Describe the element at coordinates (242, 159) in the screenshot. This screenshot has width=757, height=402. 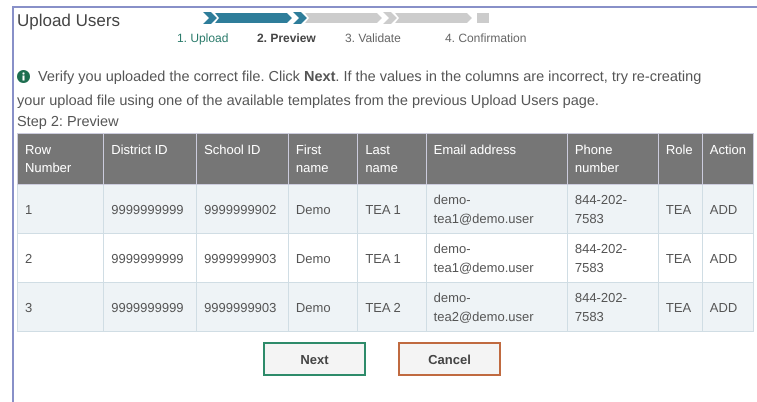
I see `column-header: School ID` at that location.